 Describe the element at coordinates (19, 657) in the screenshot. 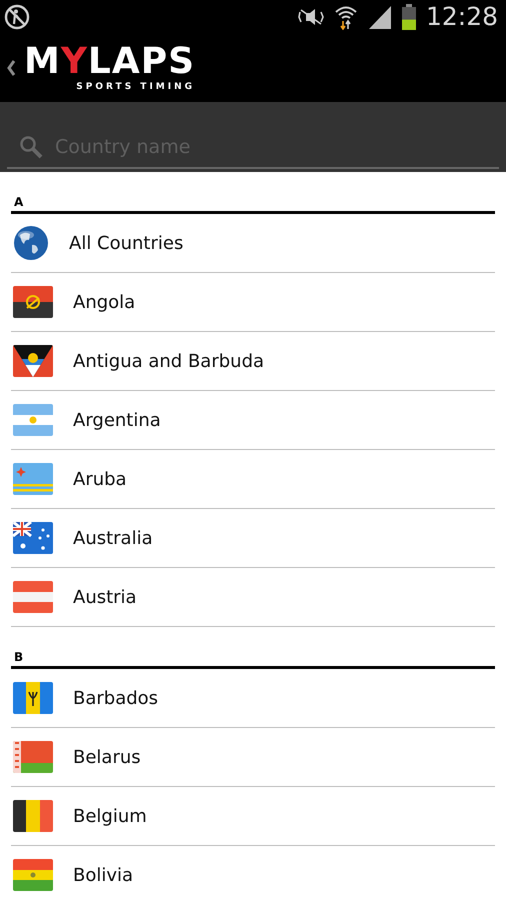

I see `section-letter: B` at that location.